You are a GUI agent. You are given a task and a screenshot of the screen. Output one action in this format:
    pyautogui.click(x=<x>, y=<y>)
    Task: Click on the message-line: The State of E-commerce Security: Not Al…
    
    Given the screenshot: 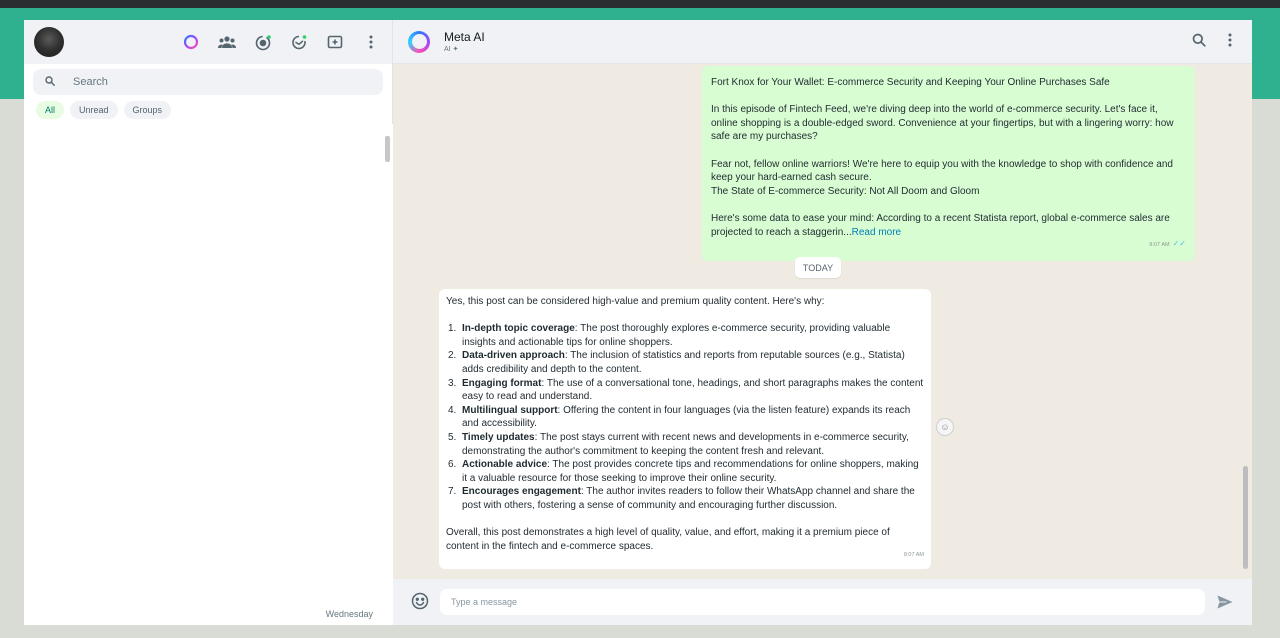 What is the action you would take?
    pyautogui.click(x=845, y=191)
    